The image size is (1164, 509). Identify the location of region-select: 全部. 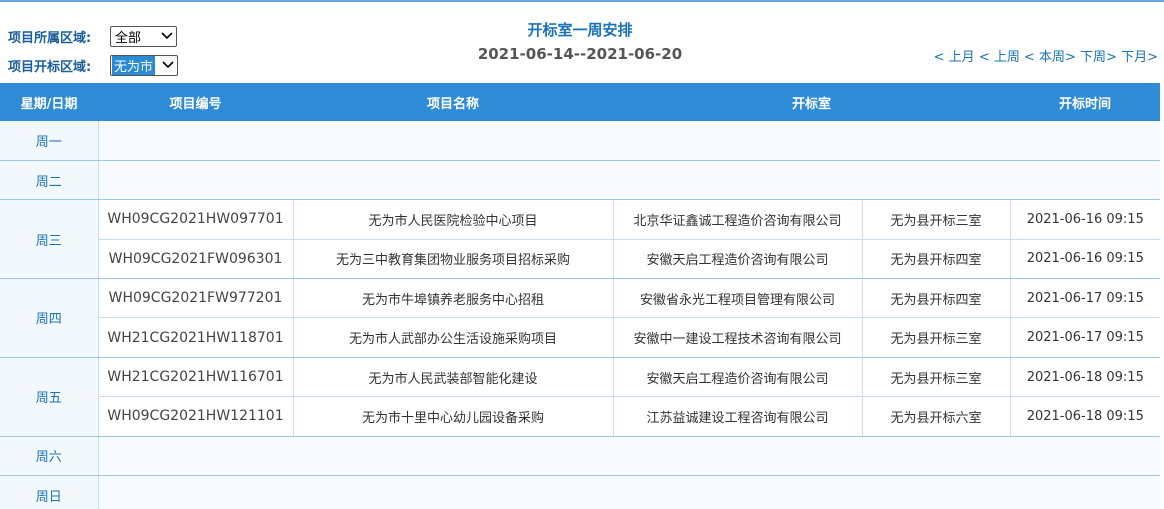
(143, 36).